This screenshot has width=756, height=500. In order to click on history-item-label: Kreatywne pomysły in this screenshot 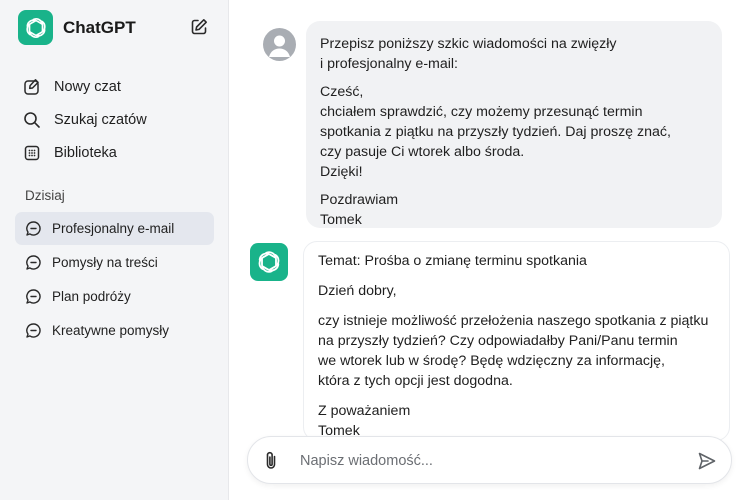, I will do `click(111, 330)`.